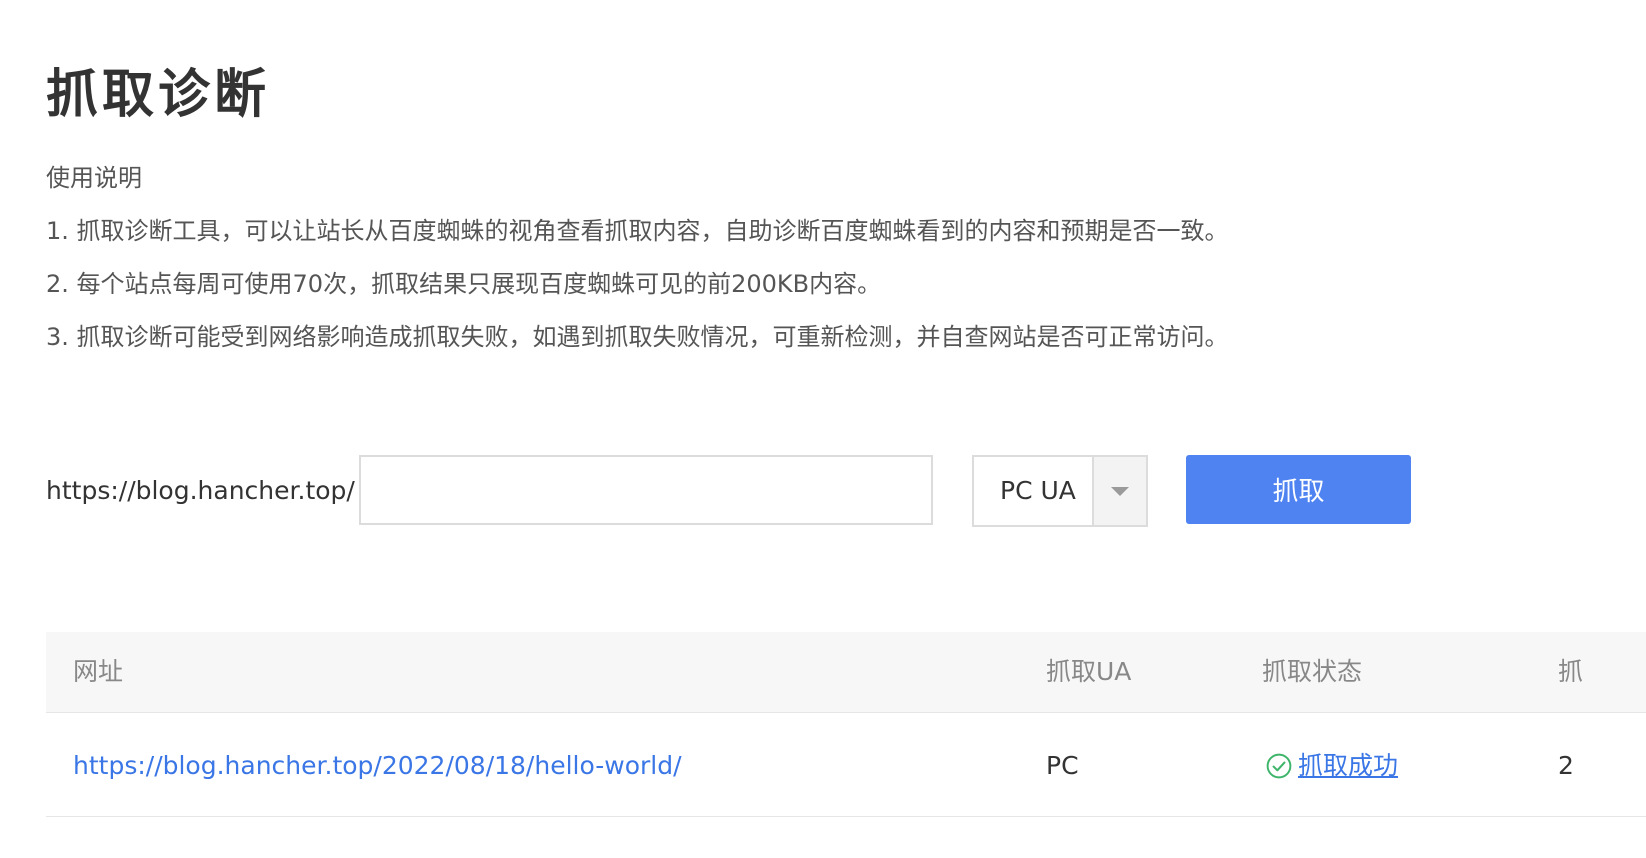 Image resolution: width=1646 pixels, height=858 pixels. What do you see at coordinates (1348, 765) in the screenshot?
I see `status-success-label: 抓取成功` at bounding box center [1348, 765].